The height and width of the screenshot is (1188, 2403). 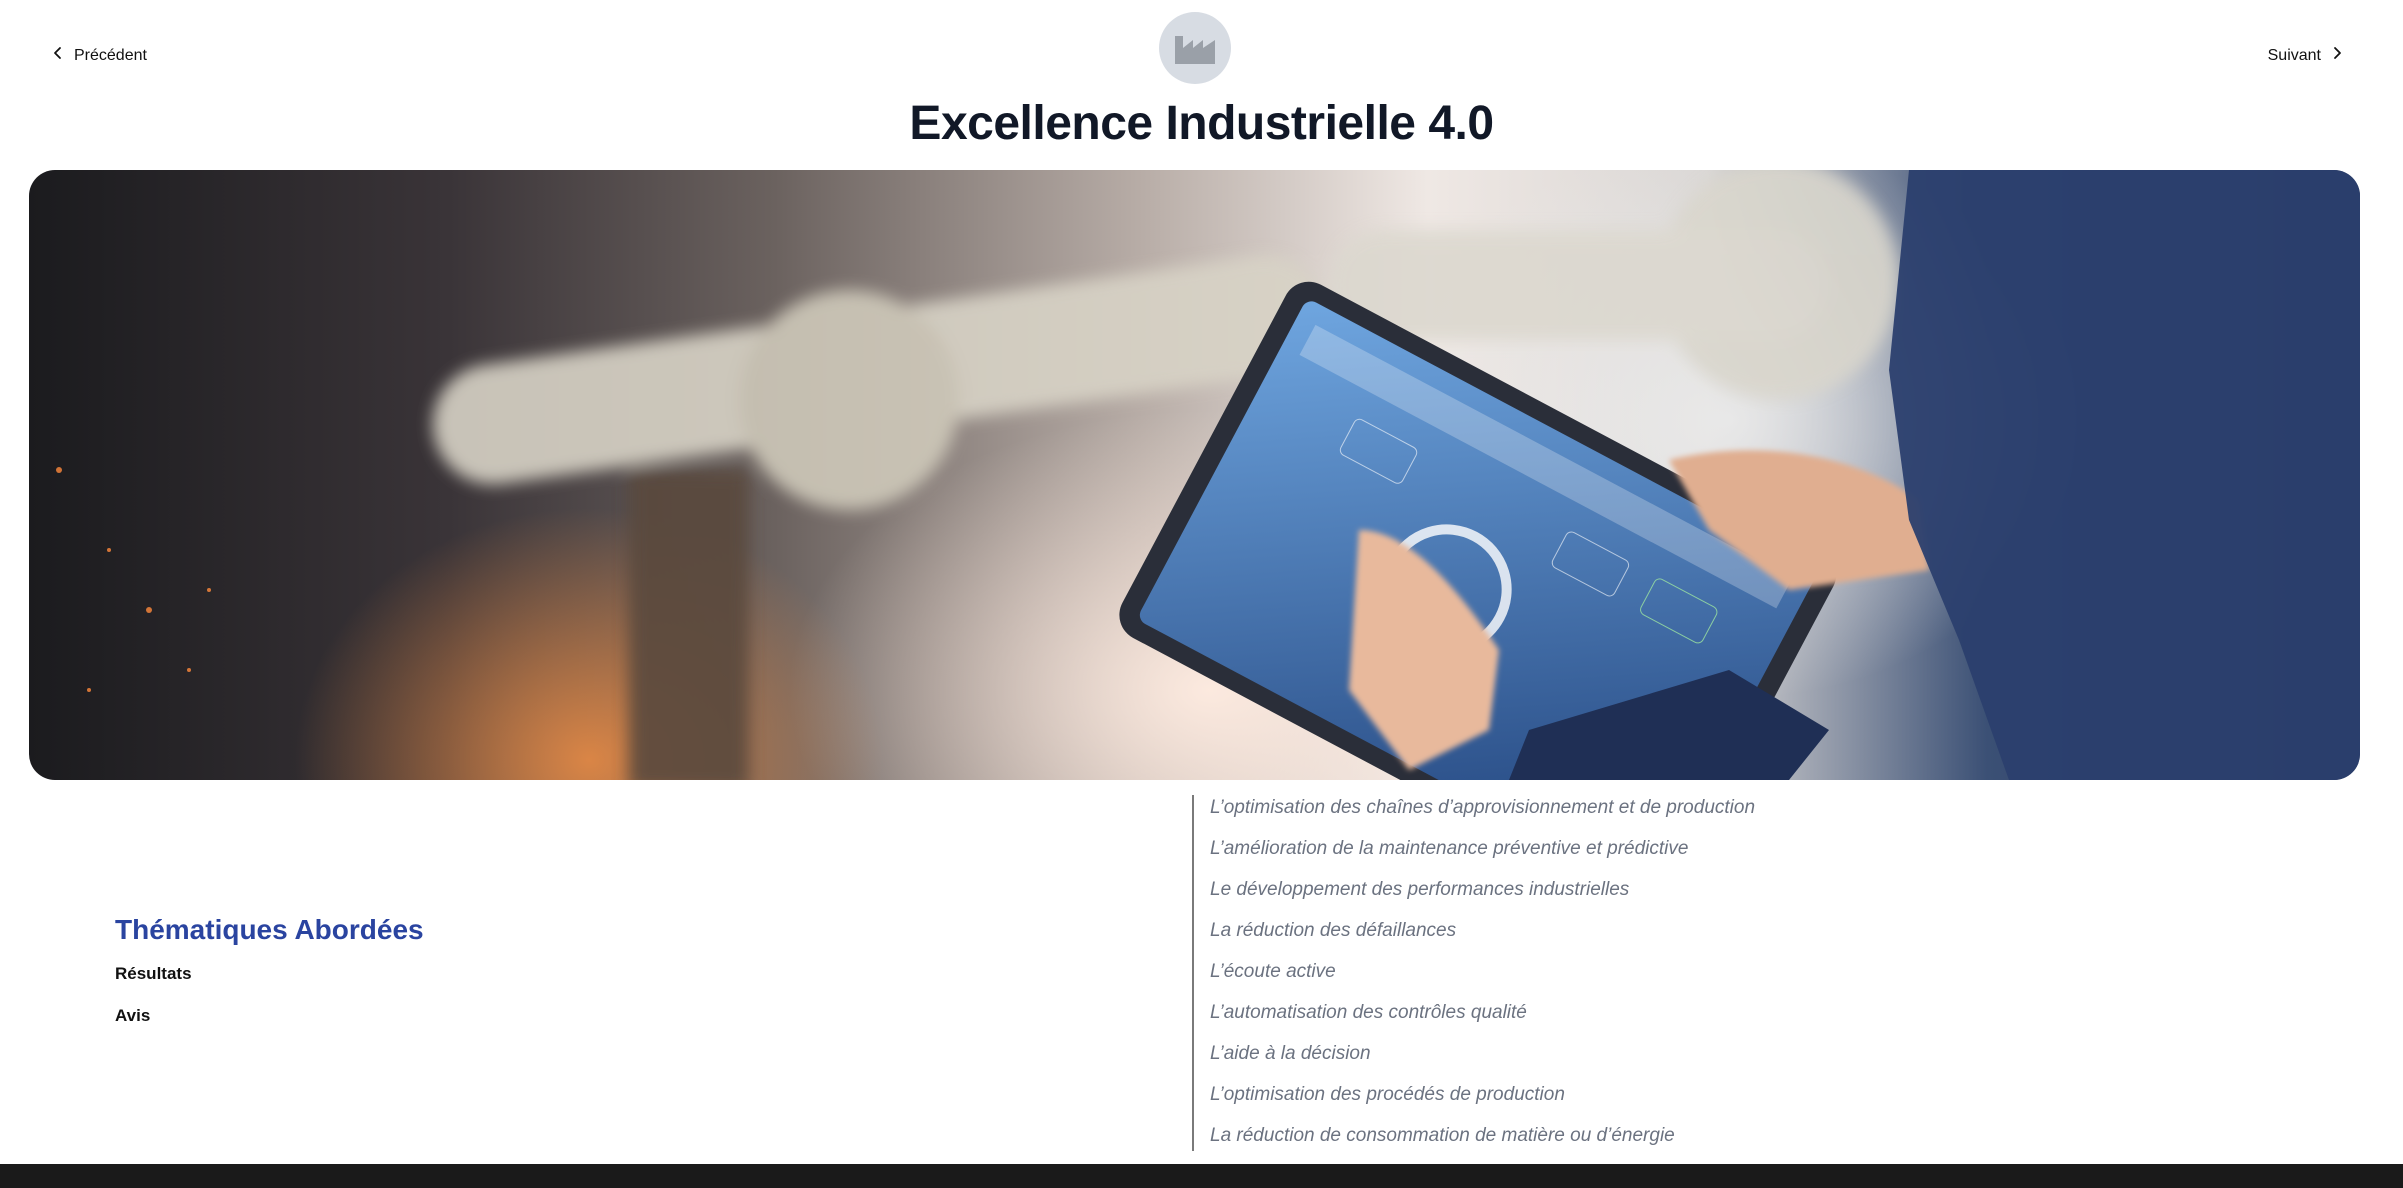 I want to click on factory-icon, so click(x=1195, y=50).